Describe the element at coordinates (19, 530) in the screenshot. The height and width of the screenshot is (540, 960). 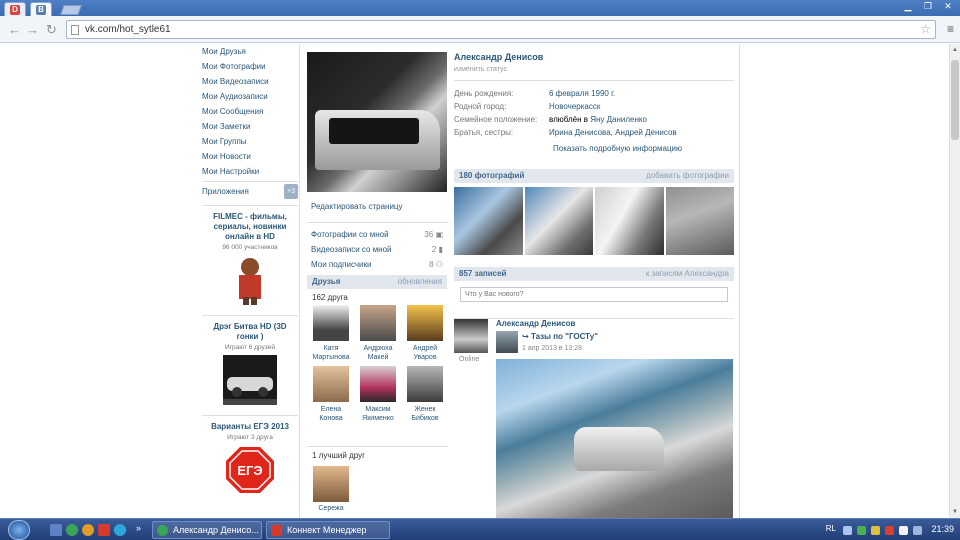
I see `start-button` at that location.